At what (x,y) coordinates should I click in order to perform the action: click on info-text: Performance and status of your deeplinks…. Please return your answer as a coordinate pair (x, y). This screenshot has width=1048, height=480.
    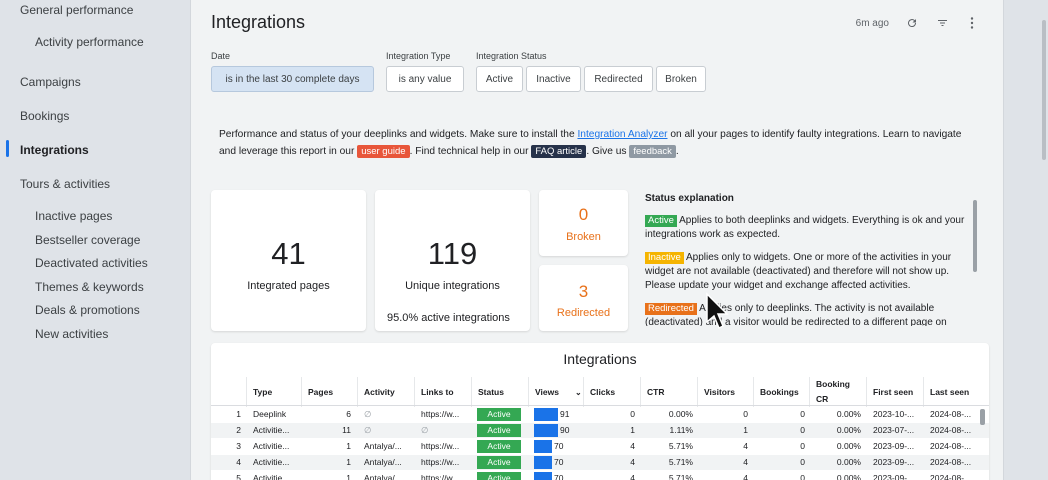
    Looking at the image, I should click on (398, 134).